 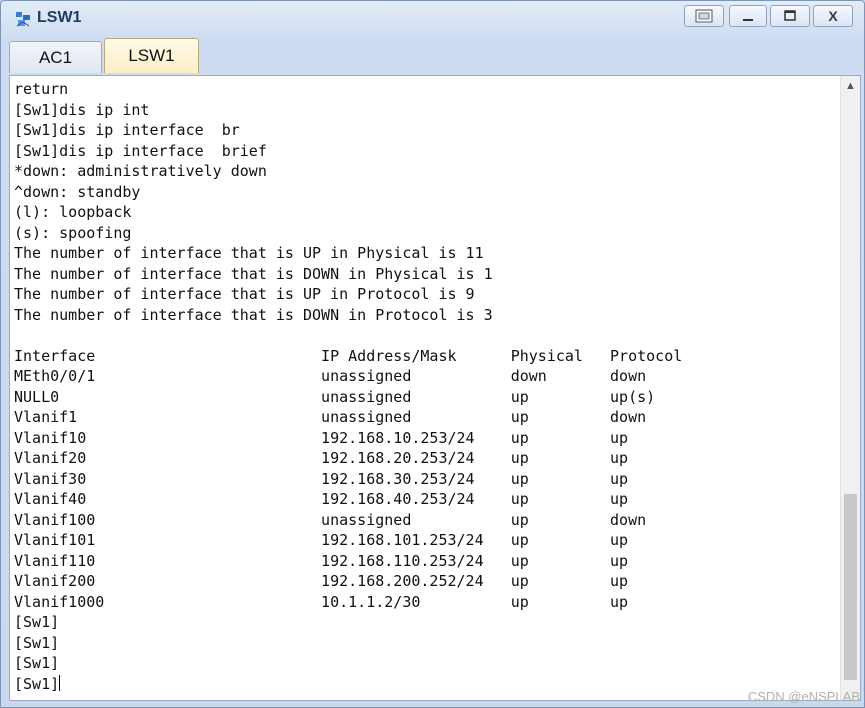 What do you see at coordinates (436, 55) in the screenshot?
I see `tab-bar: AC1 LSW1` at bounding box center [436, 55].